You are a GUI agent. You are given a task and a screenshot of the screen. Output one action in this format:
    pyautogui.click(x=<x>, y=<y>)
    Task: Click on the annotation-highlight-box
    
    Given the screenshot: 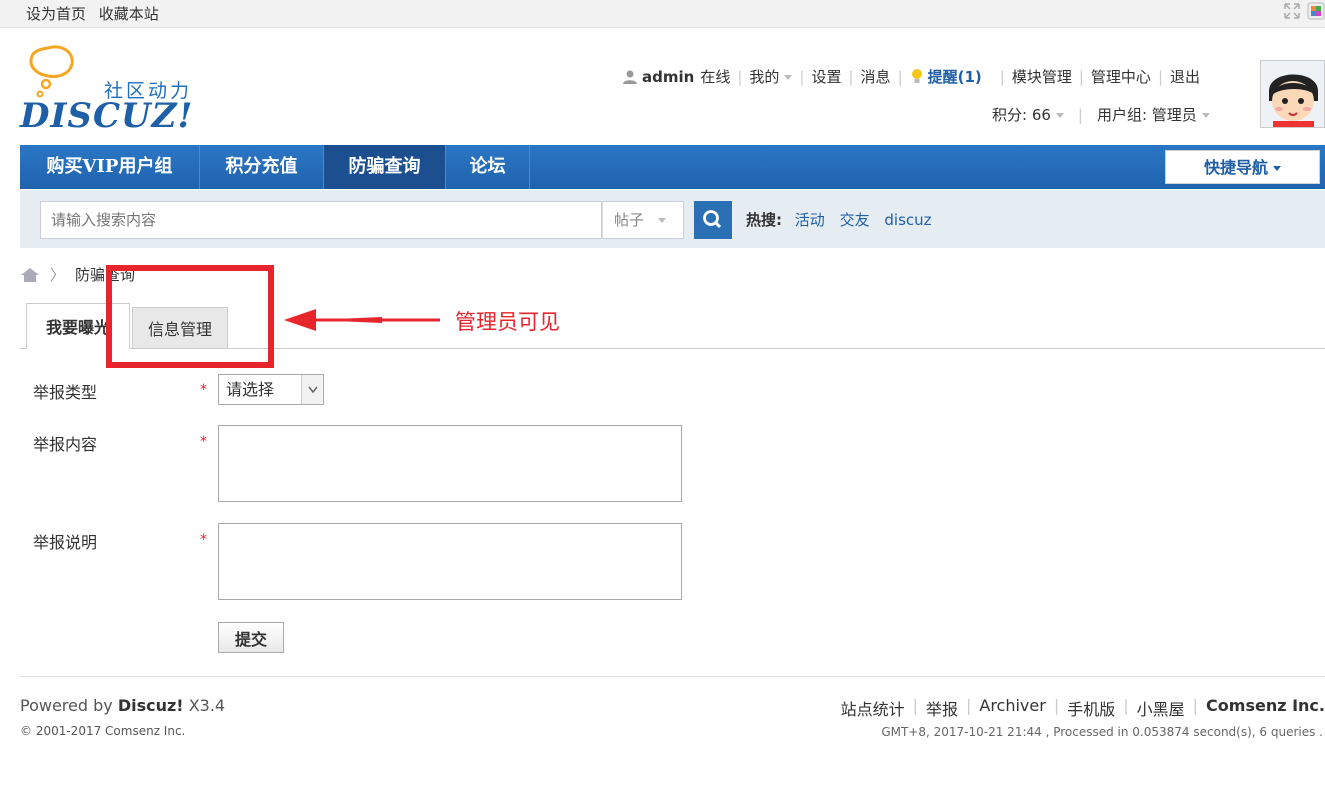 What is the action you would take?
    pyautogui.click(x=190, y=316)
    